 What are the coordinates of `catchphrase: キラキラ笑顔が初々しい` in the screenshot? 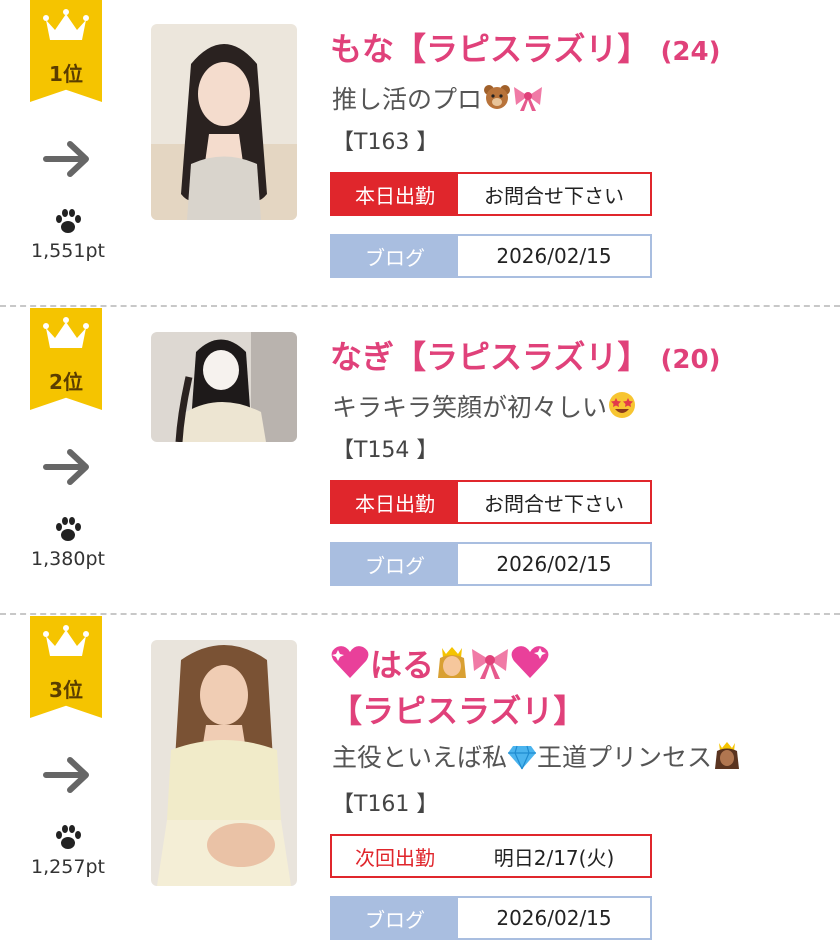 It's located at (484, 406).